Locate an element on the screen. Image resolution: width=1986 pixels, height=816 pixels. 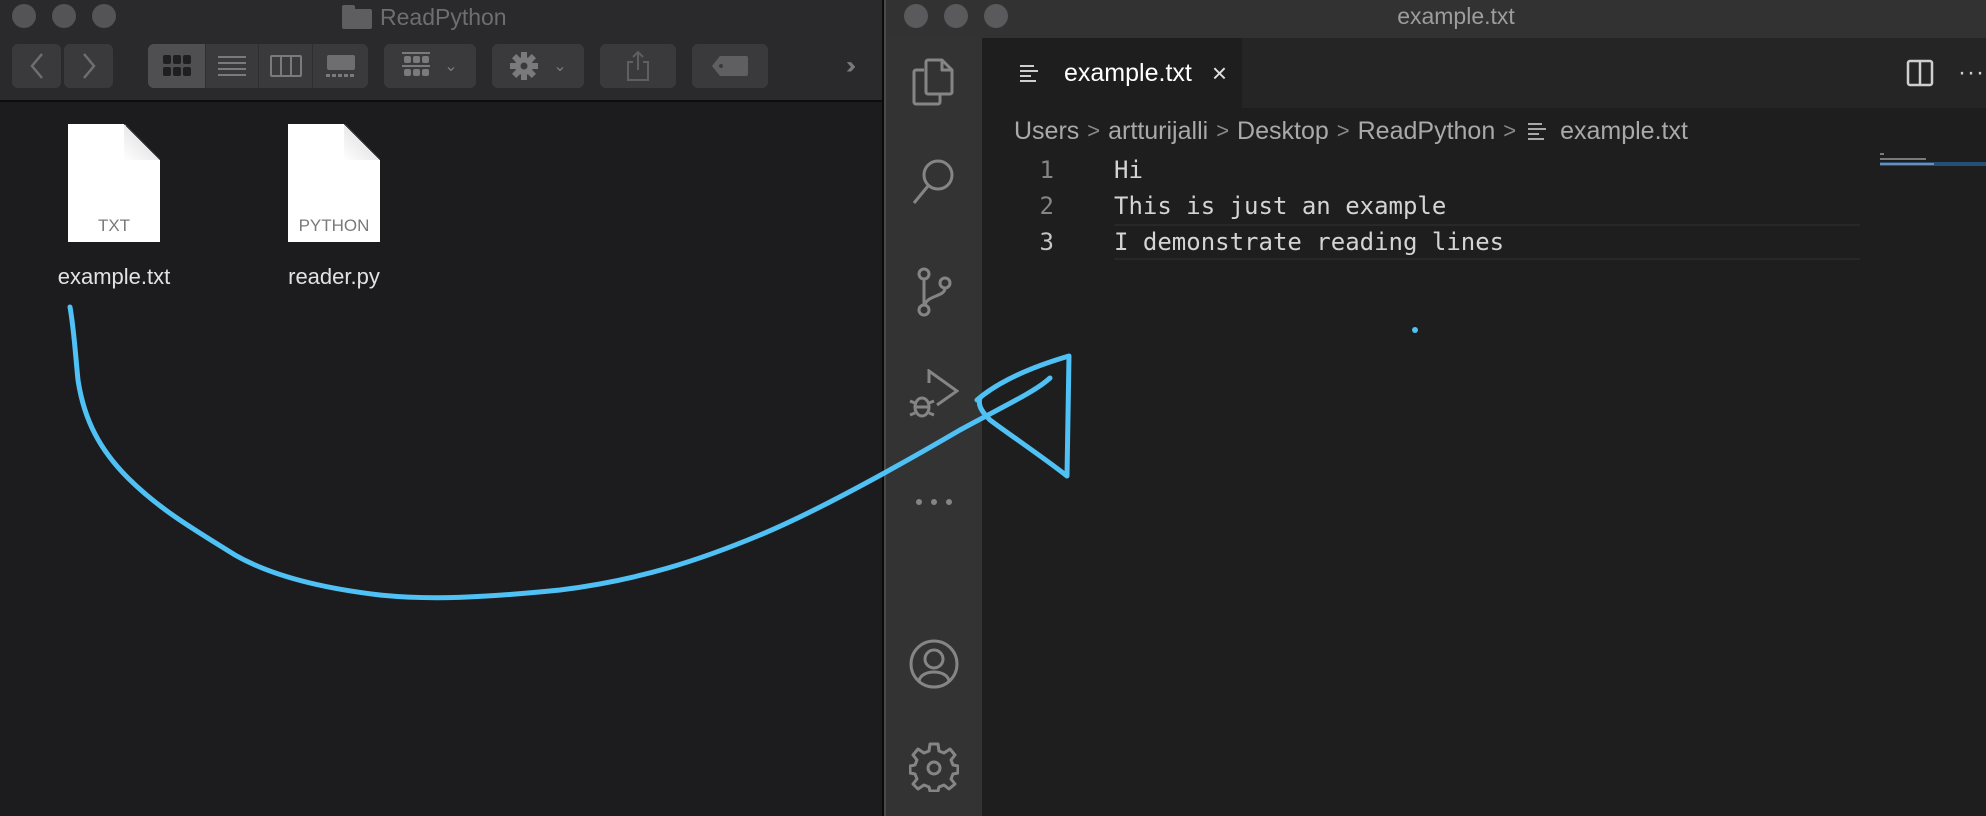
line-number: 1 is located at coordinates (1046, 170).